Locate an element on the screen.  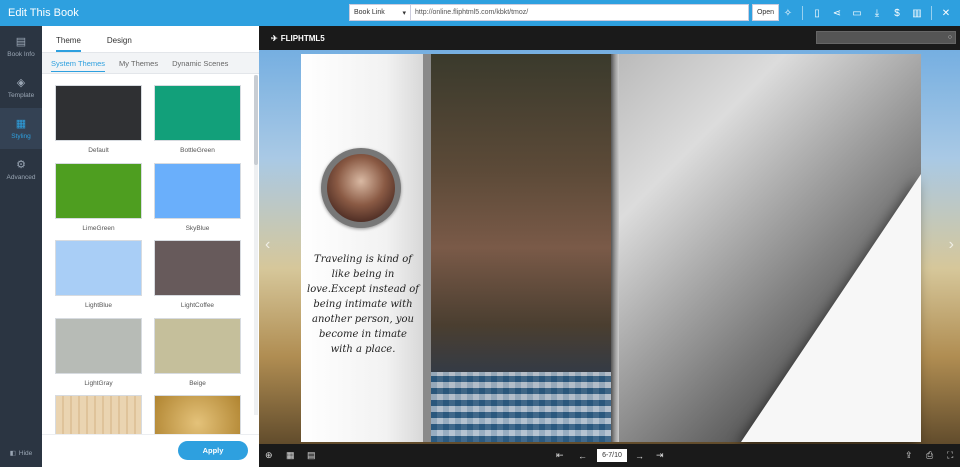
theme-label: LightGray is located at coordinates (98, 383).